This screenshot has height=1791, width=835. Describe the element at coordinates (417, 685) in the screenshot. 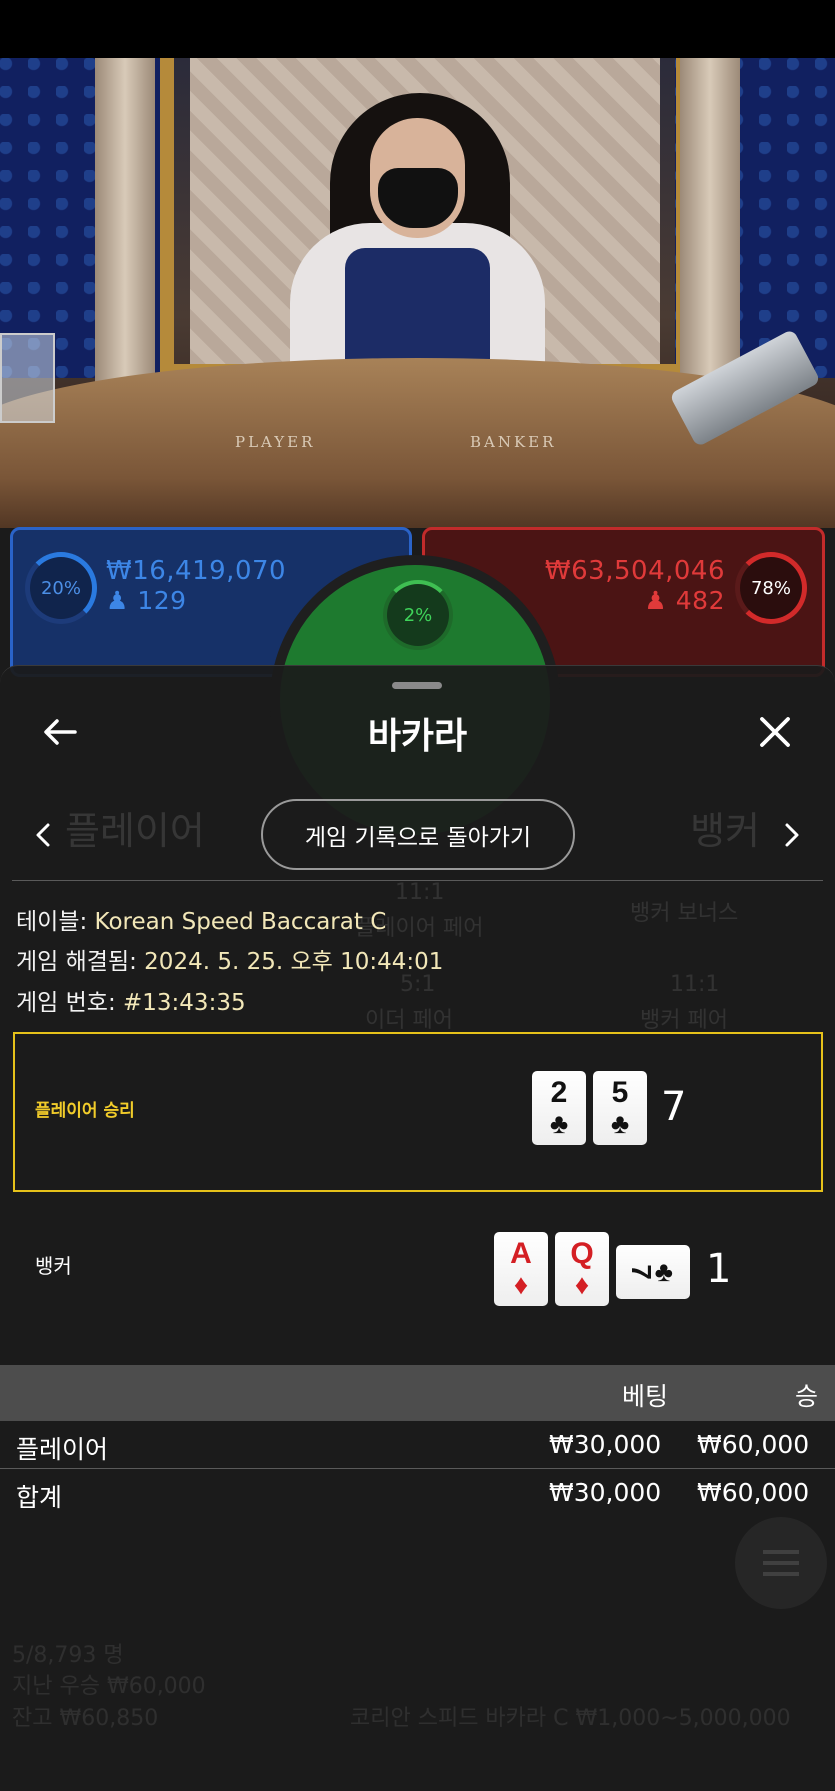

I see `sheet-drag-handle` at that location.